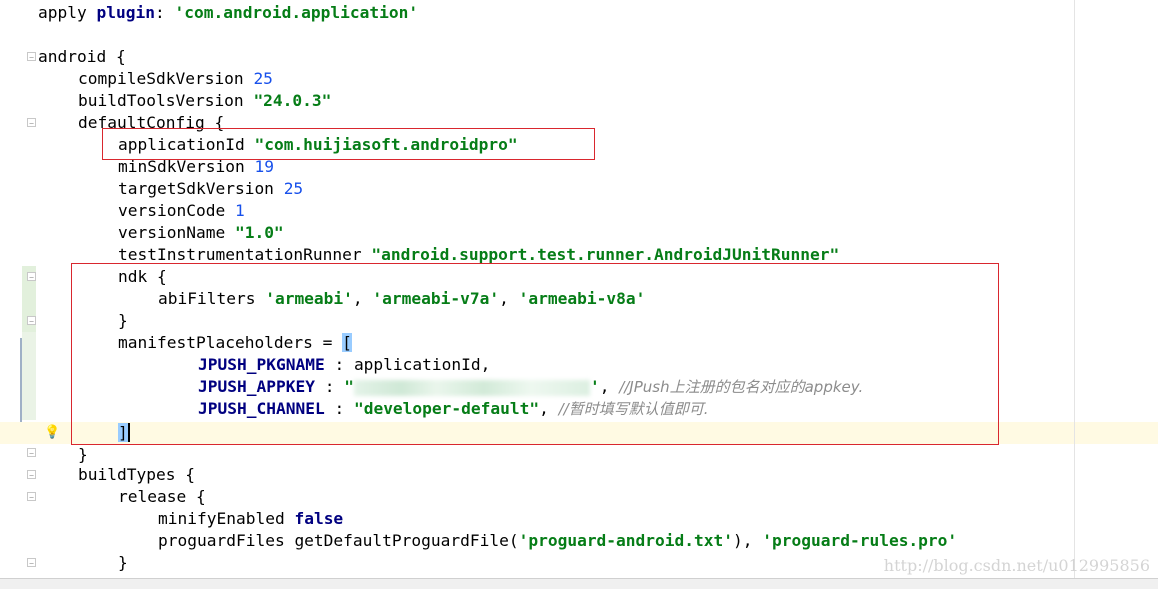  Describe the element at coordinates (201, 232) in the screenshot. I see `code-line: versionName "1.0"` at that location.